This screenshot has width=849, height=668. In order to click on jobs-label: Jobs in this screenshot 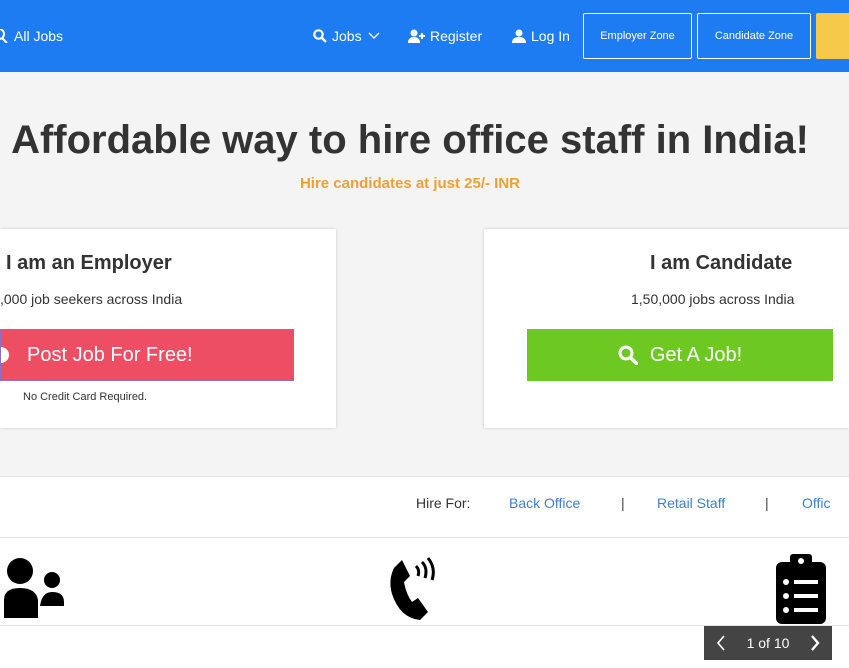, I will do `click(347, 36)`.